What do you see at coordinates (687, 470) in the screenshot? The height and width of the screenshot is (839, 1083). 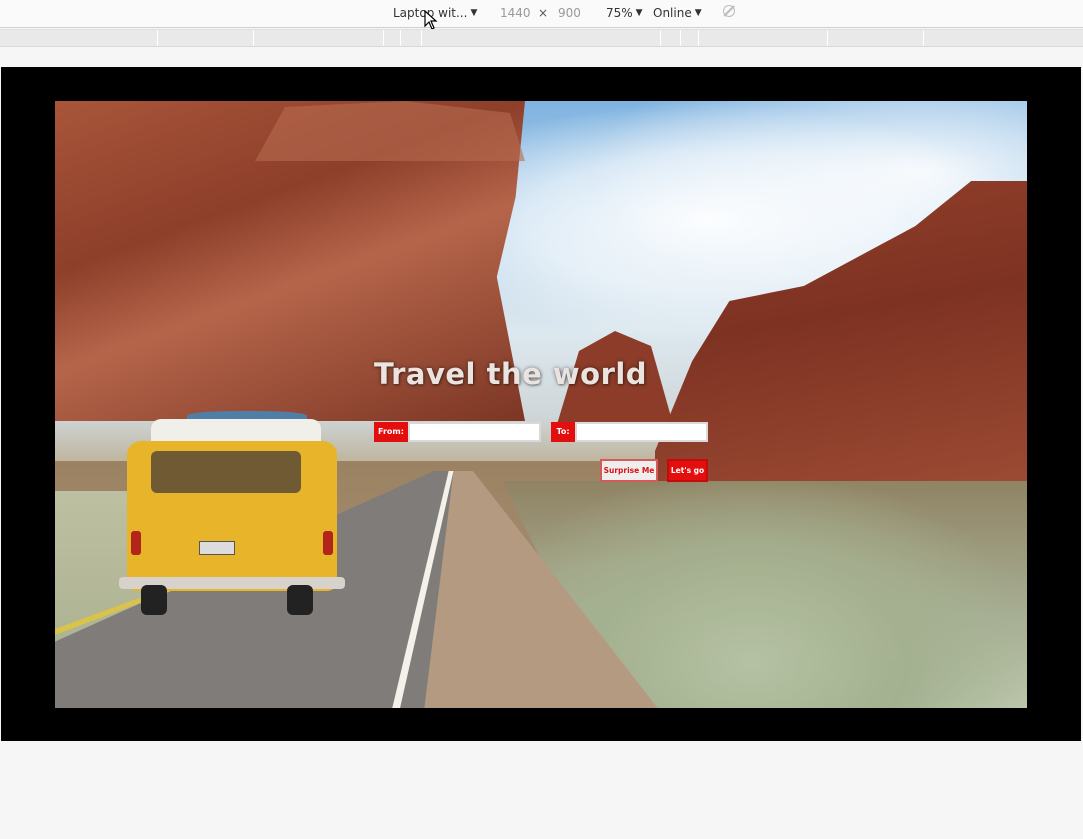 I see `lets-go-button: Let's go` at bounding box center [687, 470].